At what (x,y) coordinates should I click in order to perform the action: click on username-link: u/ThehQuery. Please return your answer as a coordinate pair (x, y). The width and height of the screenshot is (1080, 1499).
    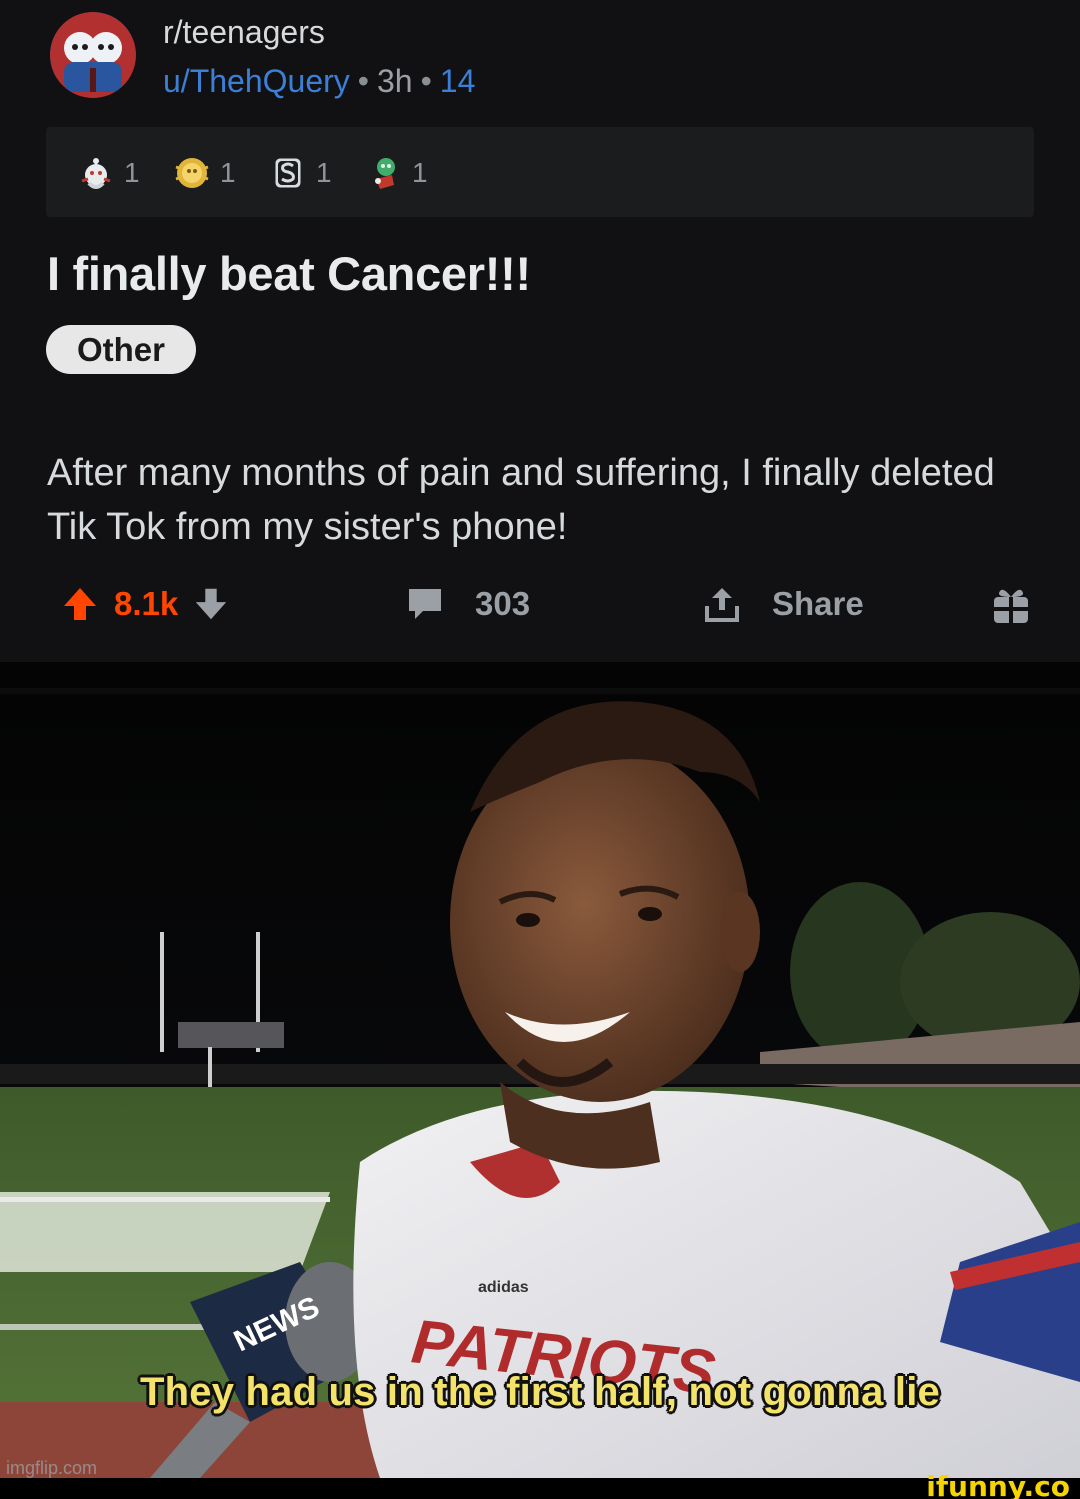
    Looking at the image, I should click on (256, 81).